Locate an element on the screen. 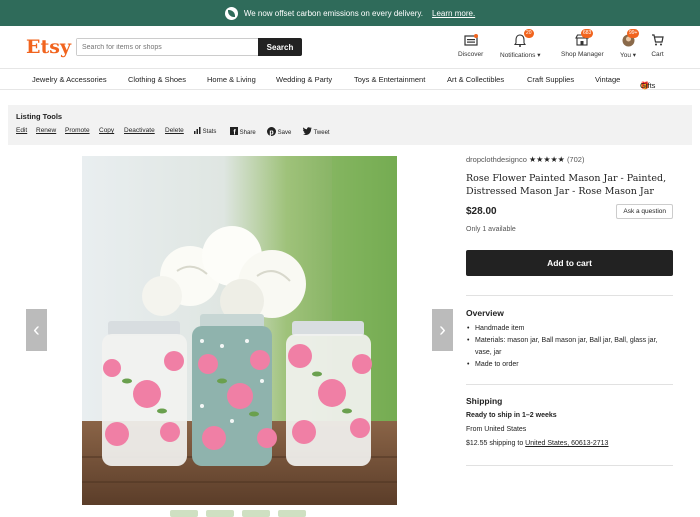 Image resolution: width=700 pixels, height=517 pixels. add-to-cart-button: Add to cart is located at coordinates (569, 263).